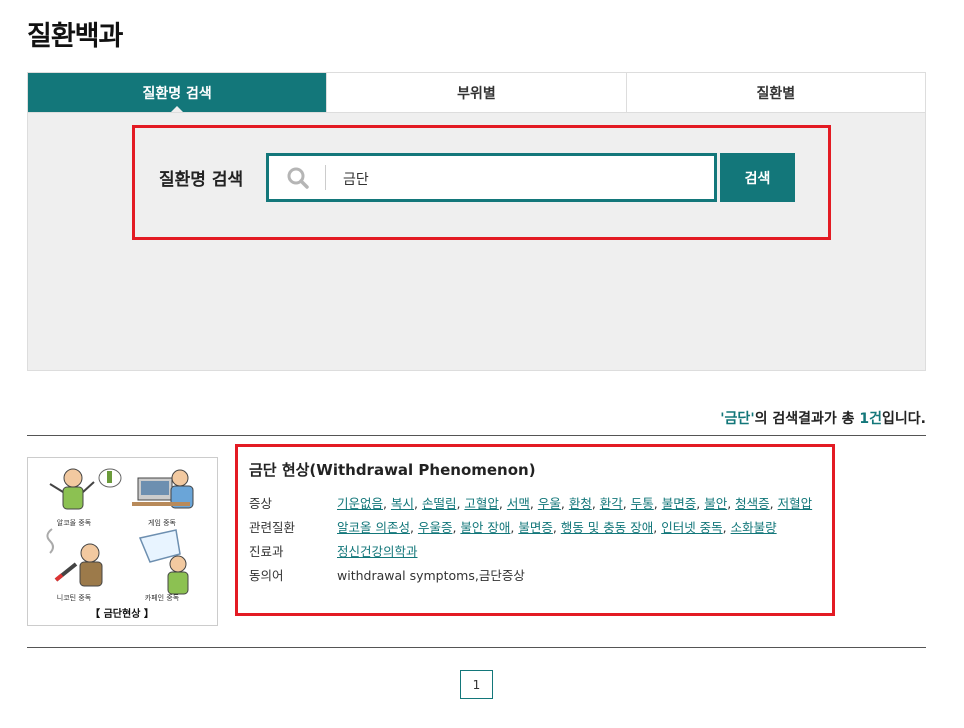 The image size is (964, 728). I want to click on keyword-link: 복시, so click(402, 503).